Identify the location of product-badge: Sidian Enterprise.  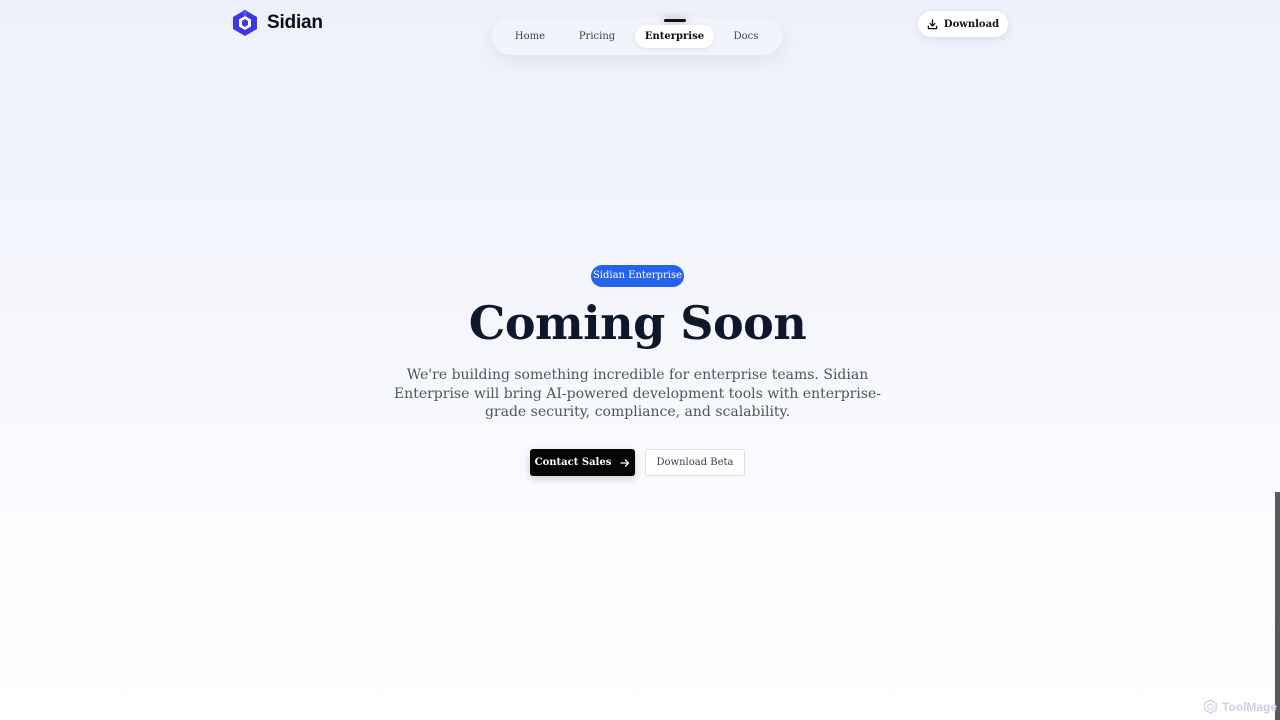
(637, 276).